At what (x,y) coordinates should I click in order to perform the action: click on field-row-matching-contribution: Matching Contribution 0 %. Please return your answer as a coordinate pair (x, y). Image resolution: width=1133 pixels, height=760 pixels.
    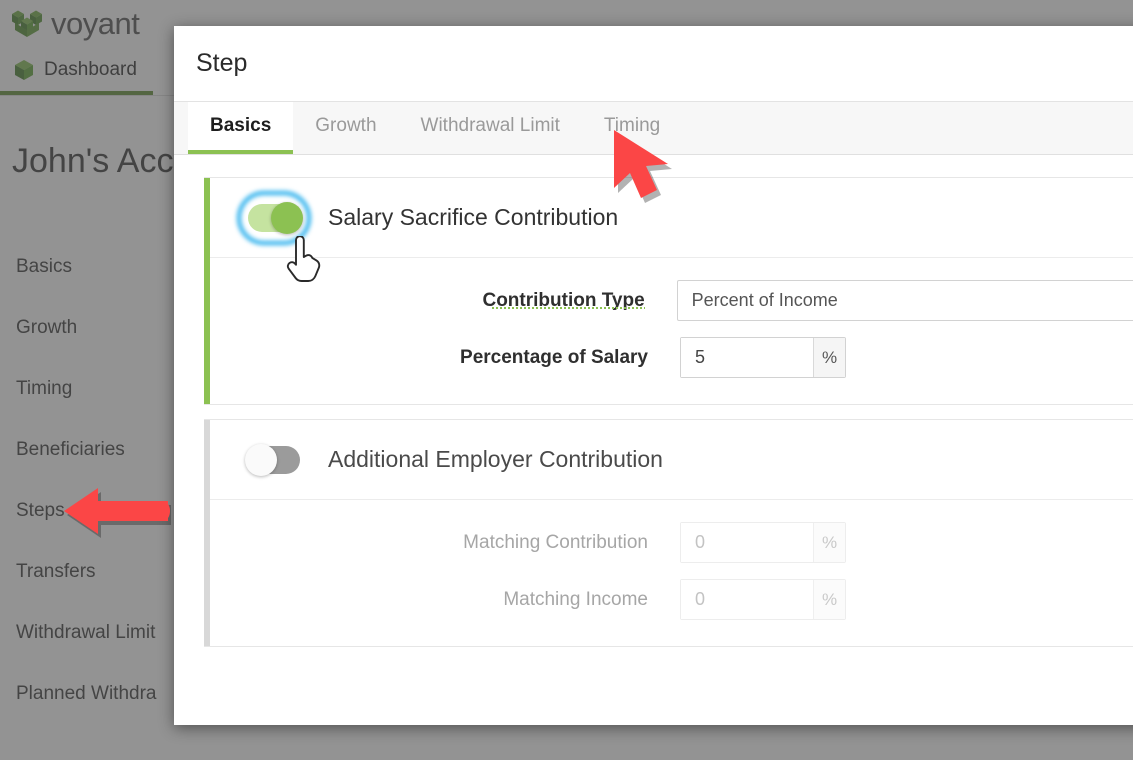
    Looking at the image, I should click on (668, 542).